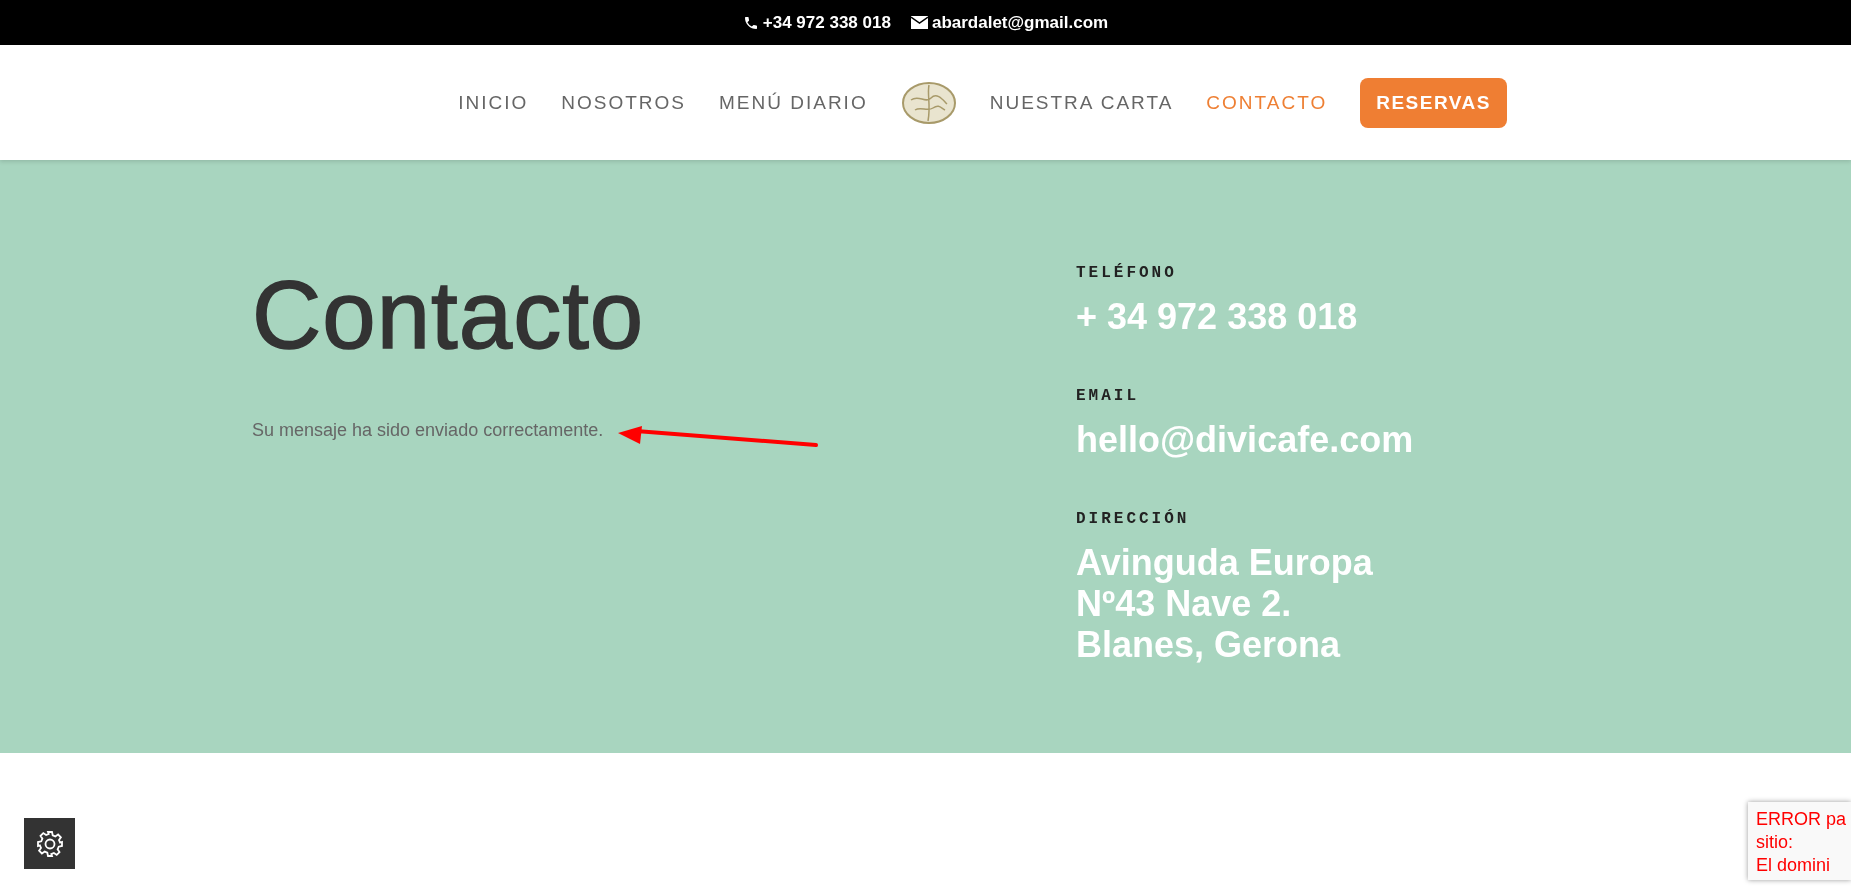 This screenshot has height=893, width=1851. What do you see at coordinates (1020, 22) in the screenshot?
I see `email-address: abardalet@gmail.com` at bounding box center [1020, 22].